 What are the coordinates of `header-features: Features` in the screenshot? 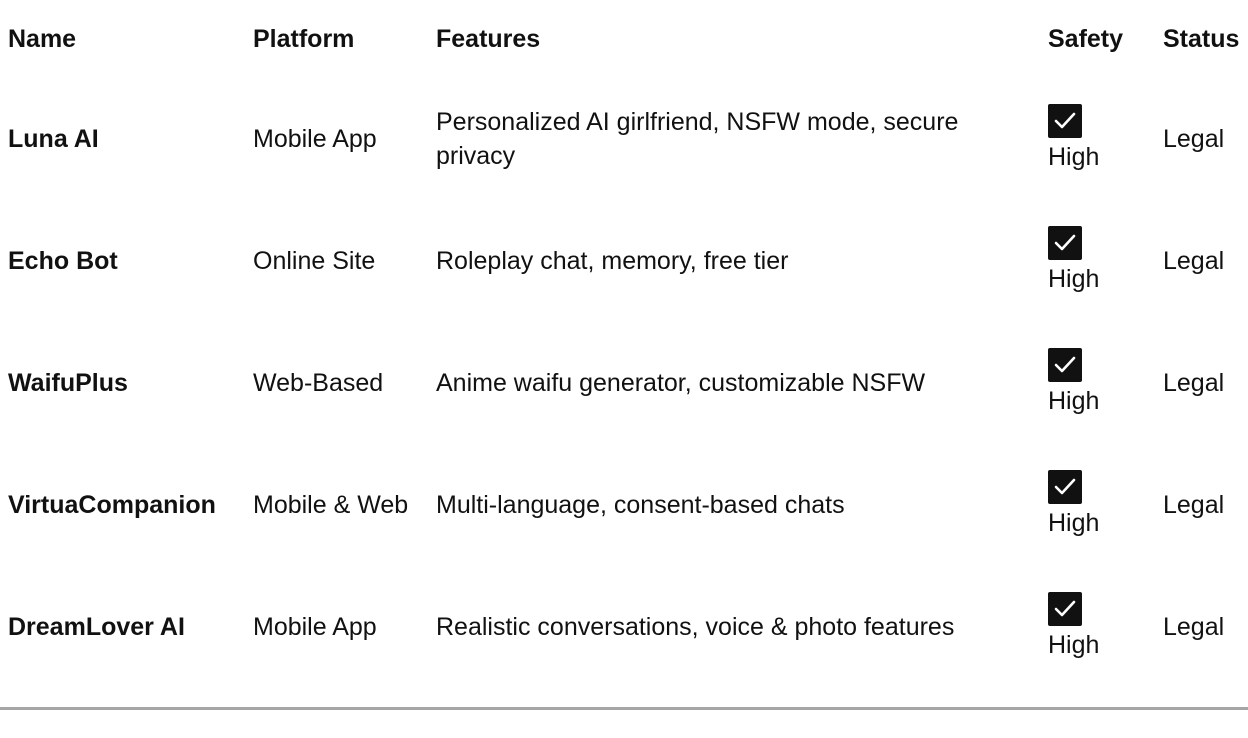 It's located at (488, 39).